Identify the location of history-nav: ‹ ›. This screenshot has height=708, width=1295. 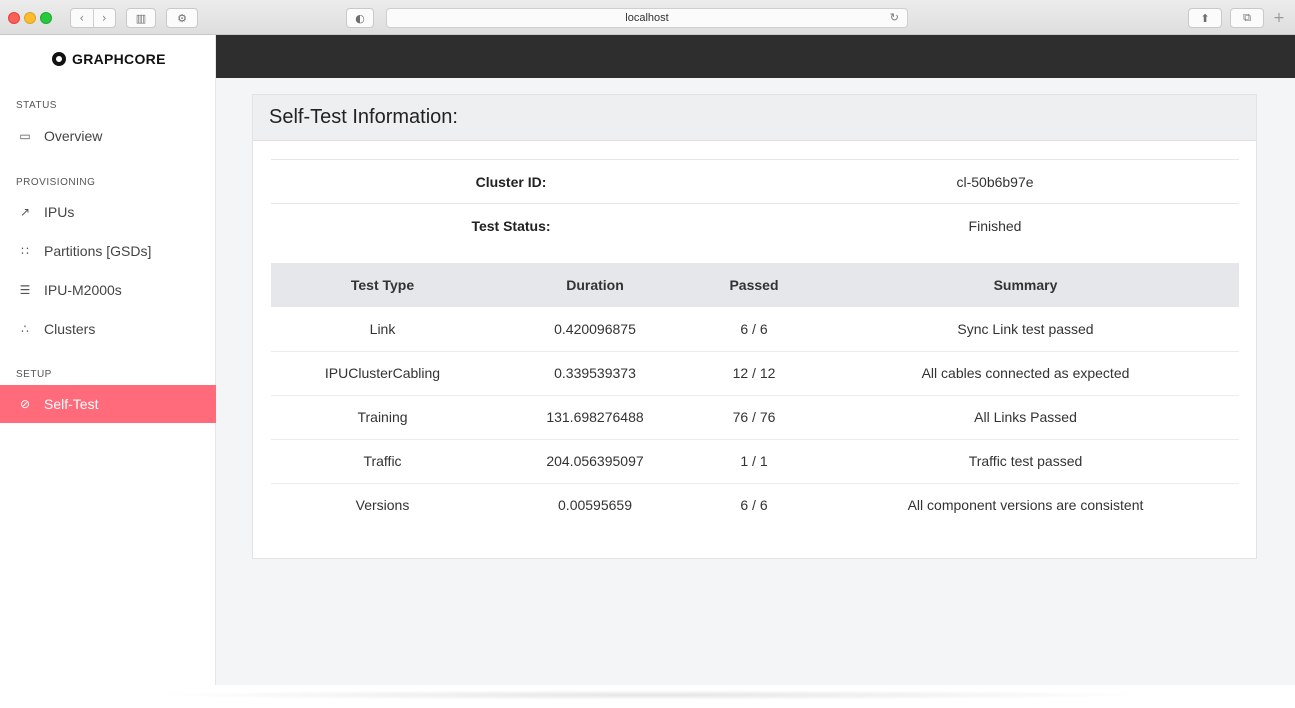
(93, 18).